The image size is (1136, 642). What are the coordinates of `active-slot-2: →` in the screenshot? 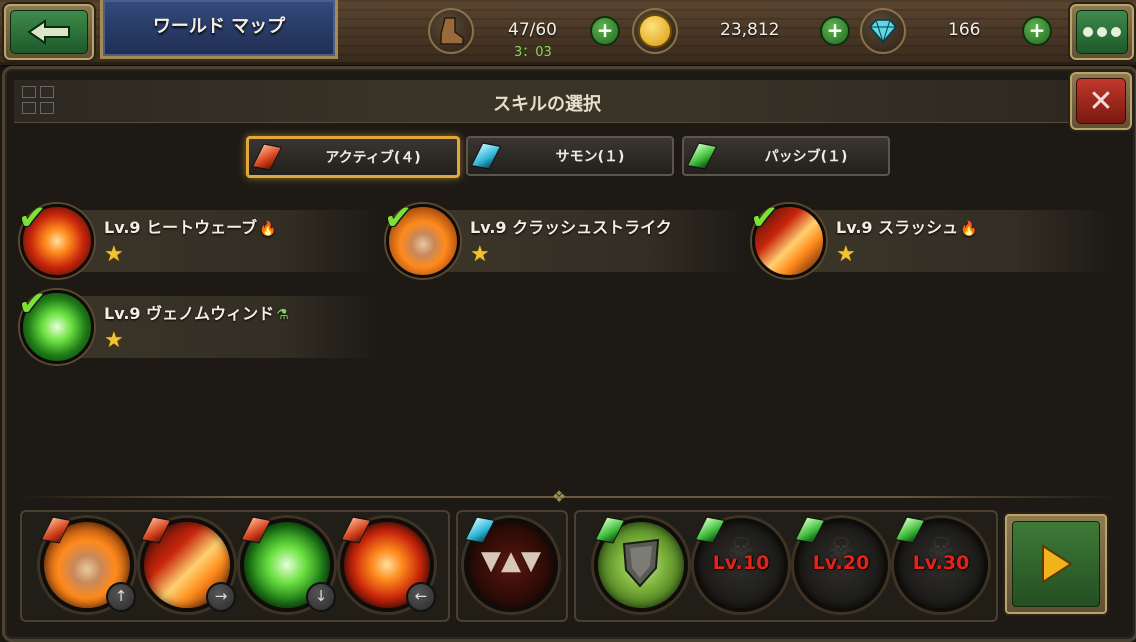 It's located at (188, 564).